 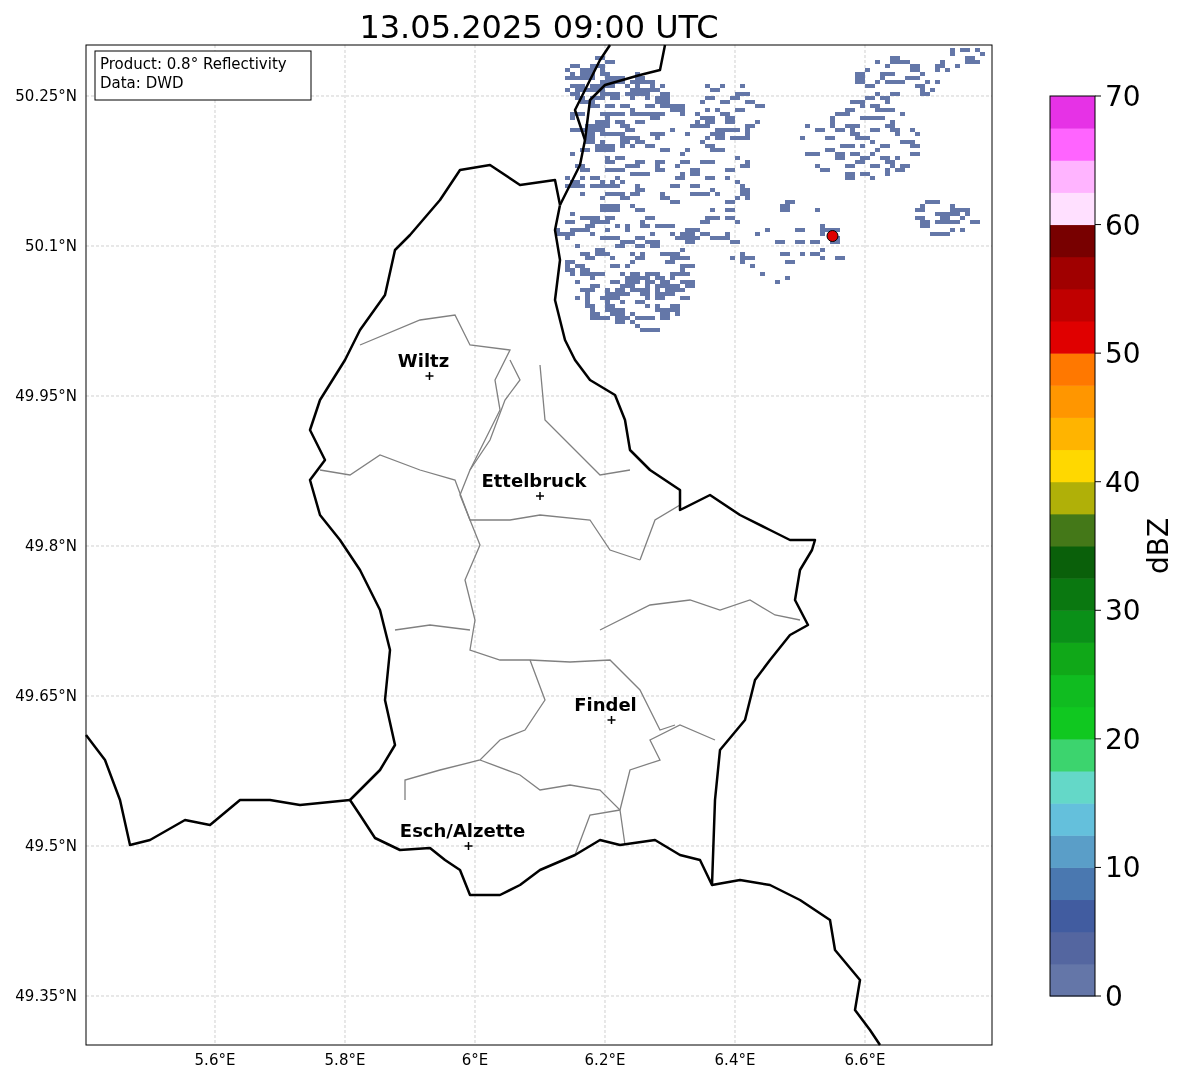 What do you see at coordinates (1123, 225) in the screenshot?
I see `colorbar-tick-label: 60` at bounding box center [1123, 225].